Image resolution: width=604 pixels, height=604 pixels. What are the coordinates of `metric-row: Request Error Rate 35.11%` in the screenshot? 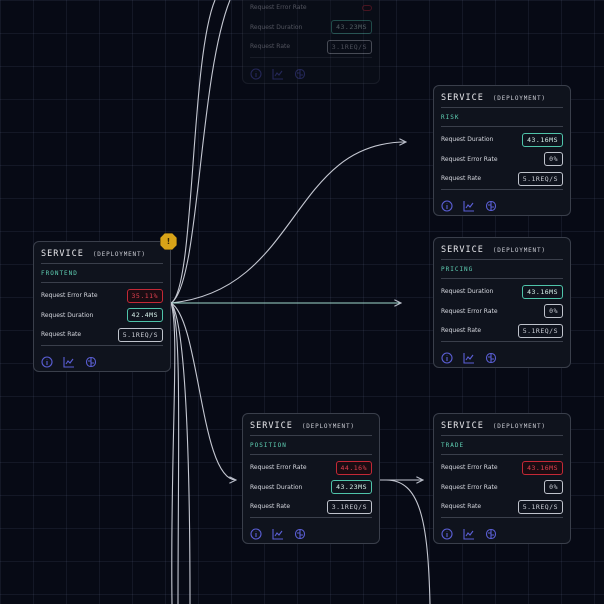 It's located at (102, 296).